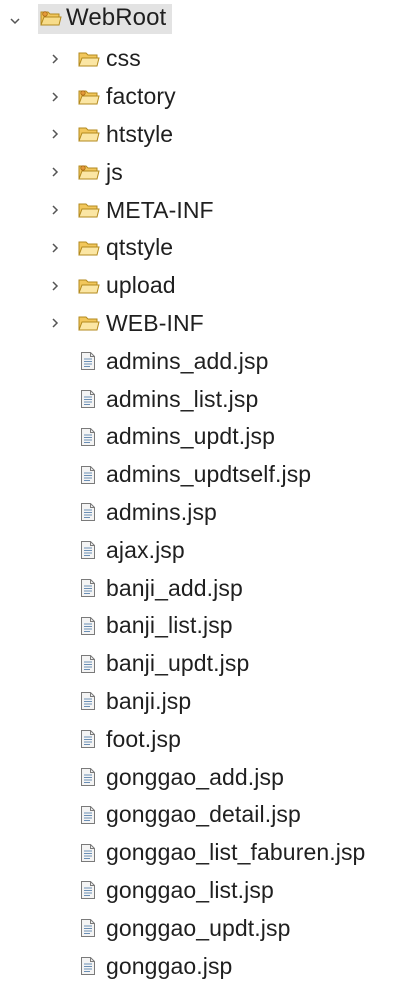  Describe the element at coordinates (169, 625) in the screenshot. I see `tree-item-label: banji_list.jsp` at that location.